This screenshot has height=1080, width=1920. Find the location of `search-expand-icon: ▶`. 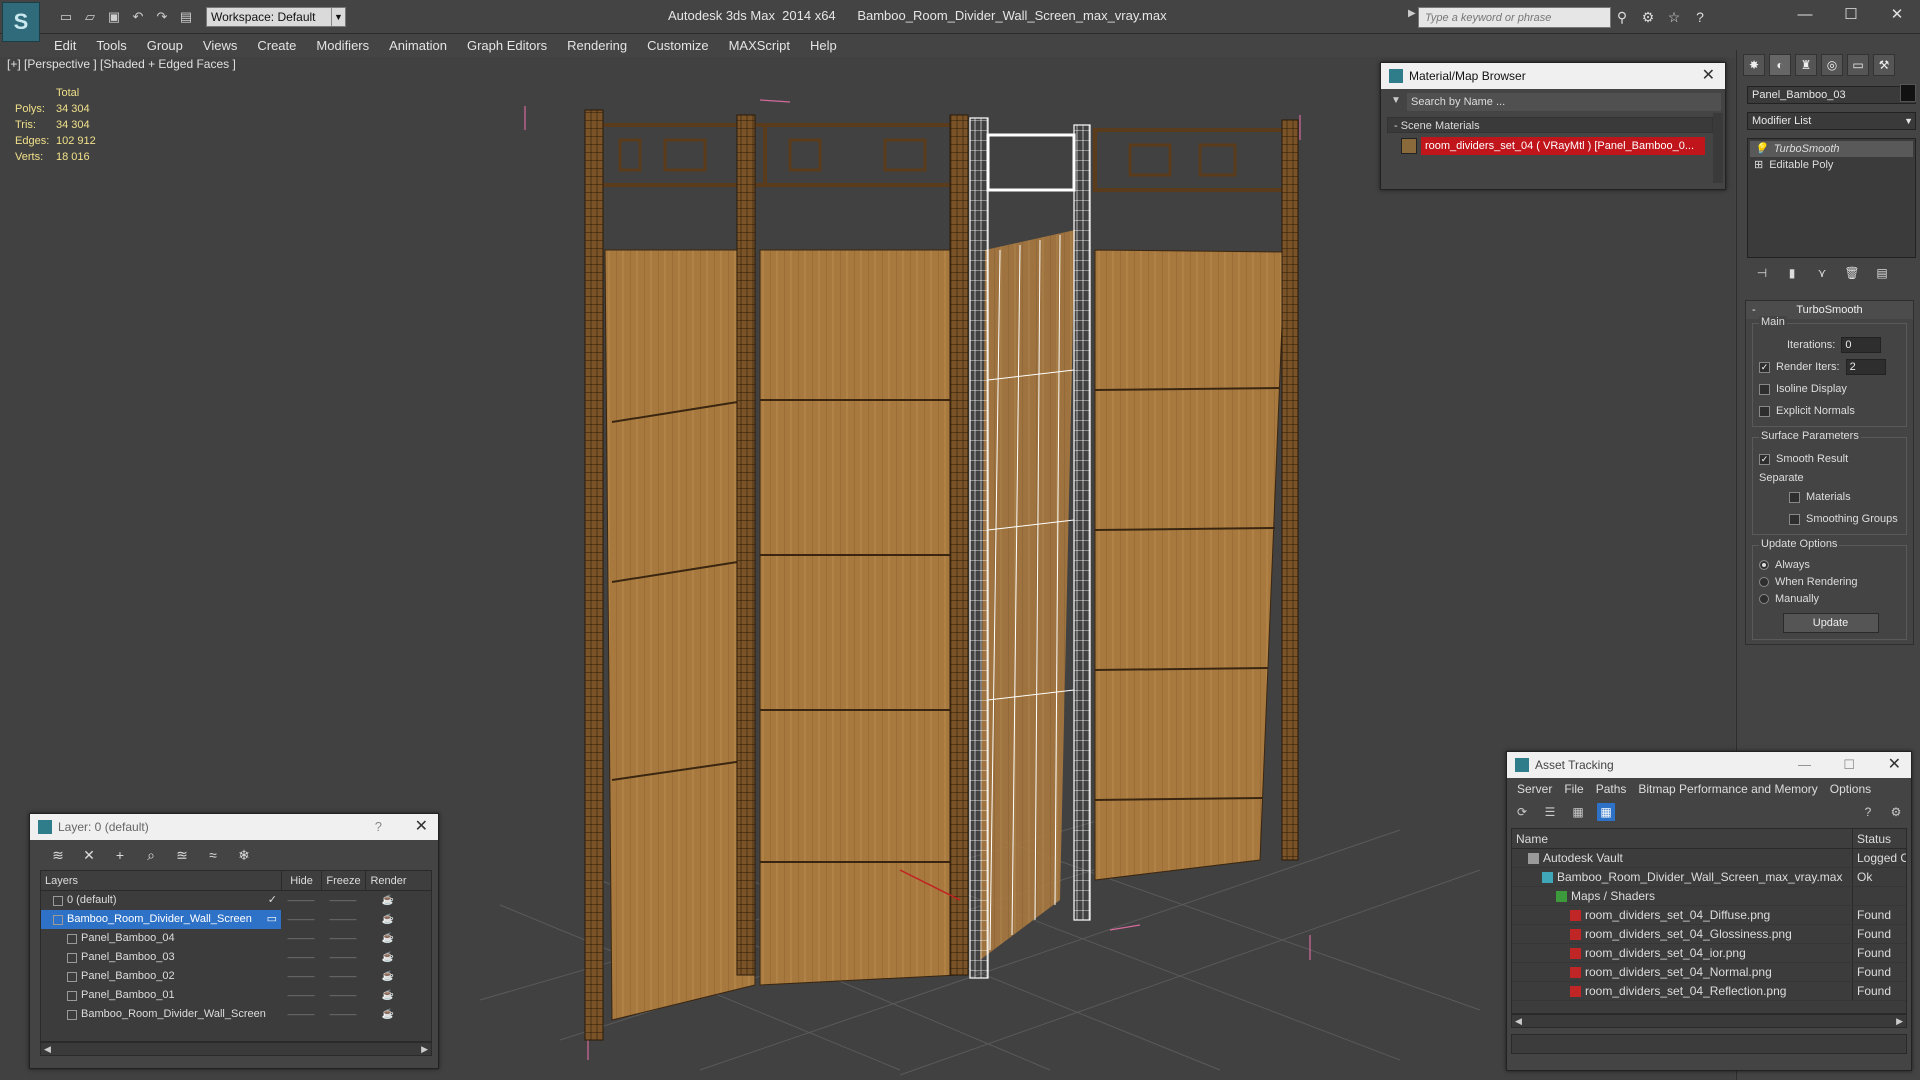

search-expand-icon: ▶ is located at coordinates (1412, 13).